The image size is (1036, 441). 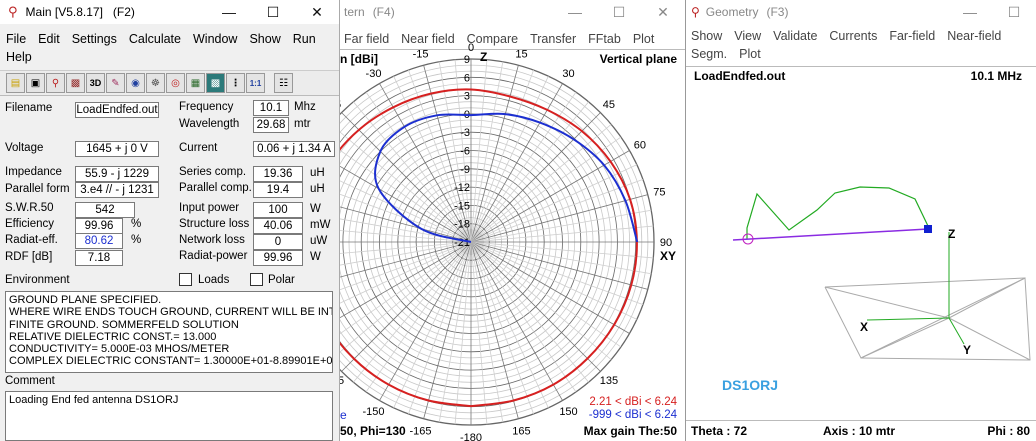 I want to click on structure-loss-field: 40.06, so click(x=278, y=226).